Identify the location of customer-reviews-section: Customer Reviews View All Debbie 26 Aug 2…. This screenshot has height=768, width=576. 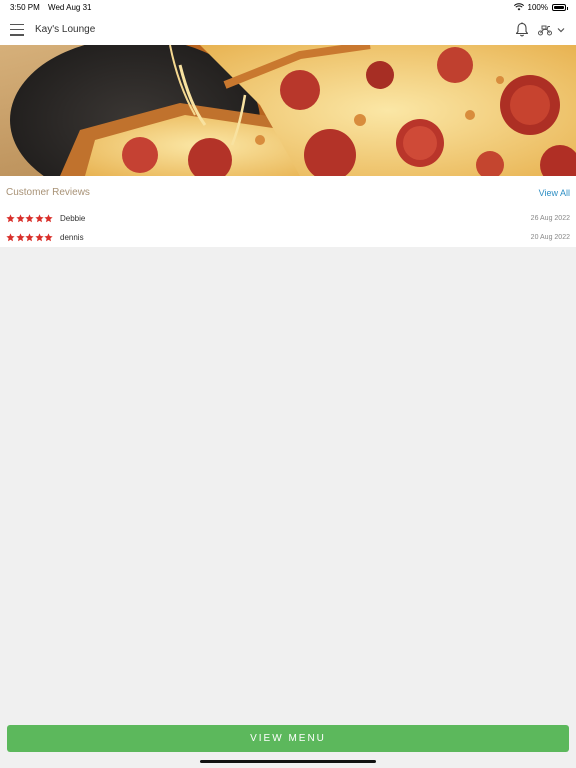
(288, 211).